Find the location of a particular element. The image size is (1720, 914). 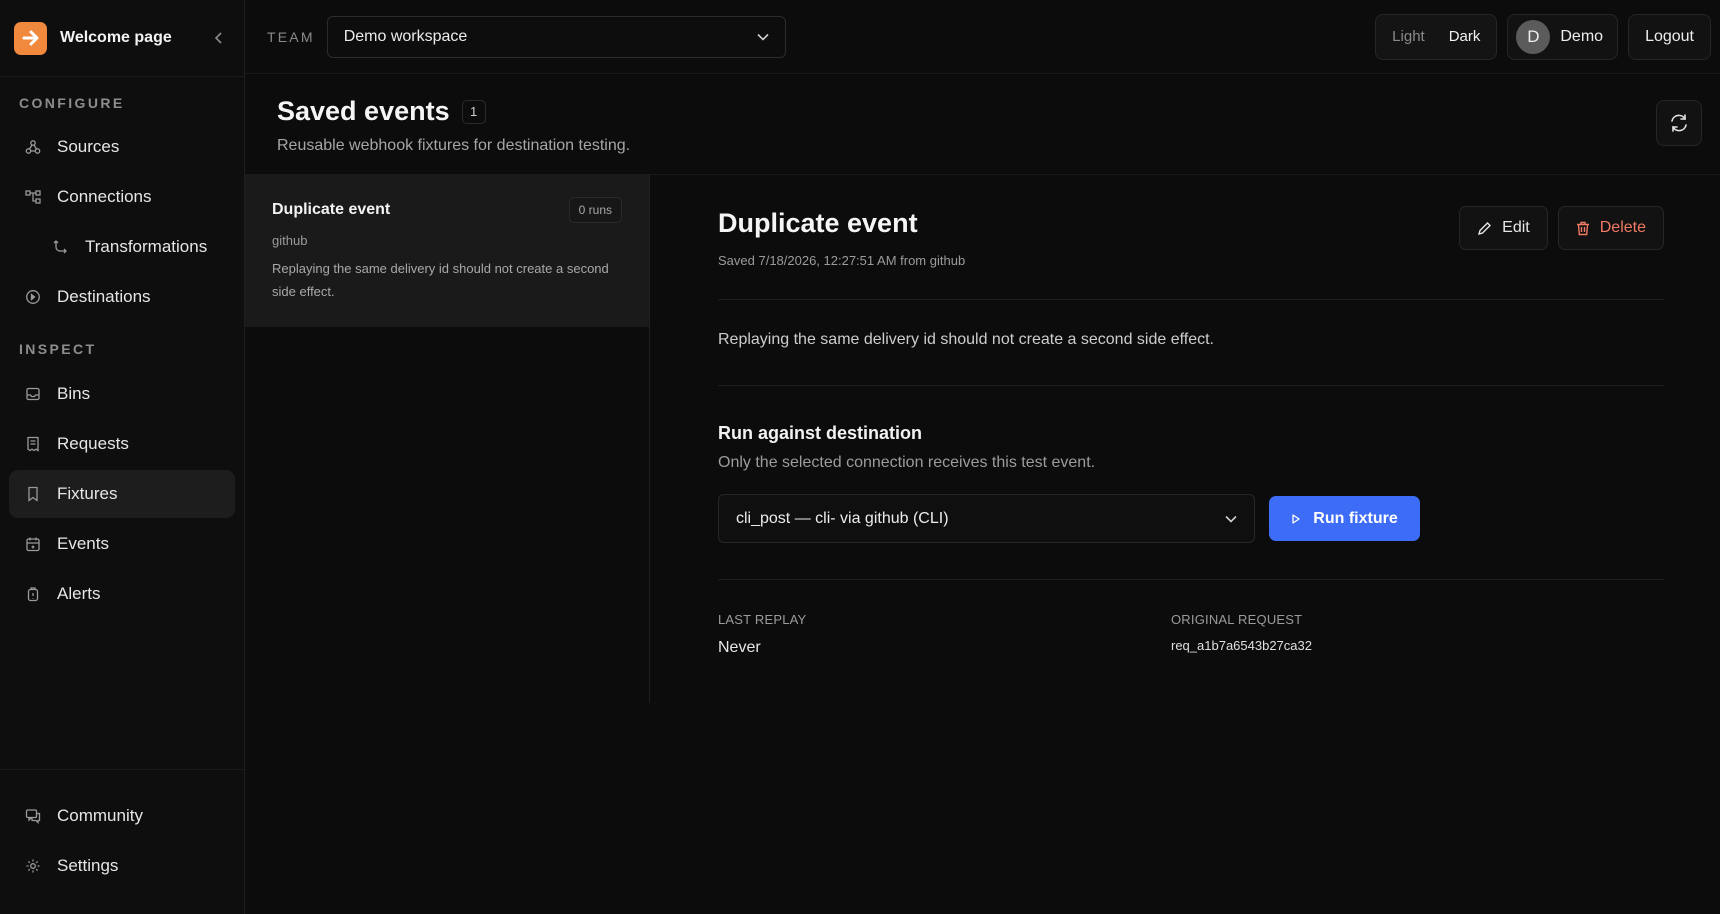

sidebar-item-fixtures: Fixtures is located at coordinates (122, 494).